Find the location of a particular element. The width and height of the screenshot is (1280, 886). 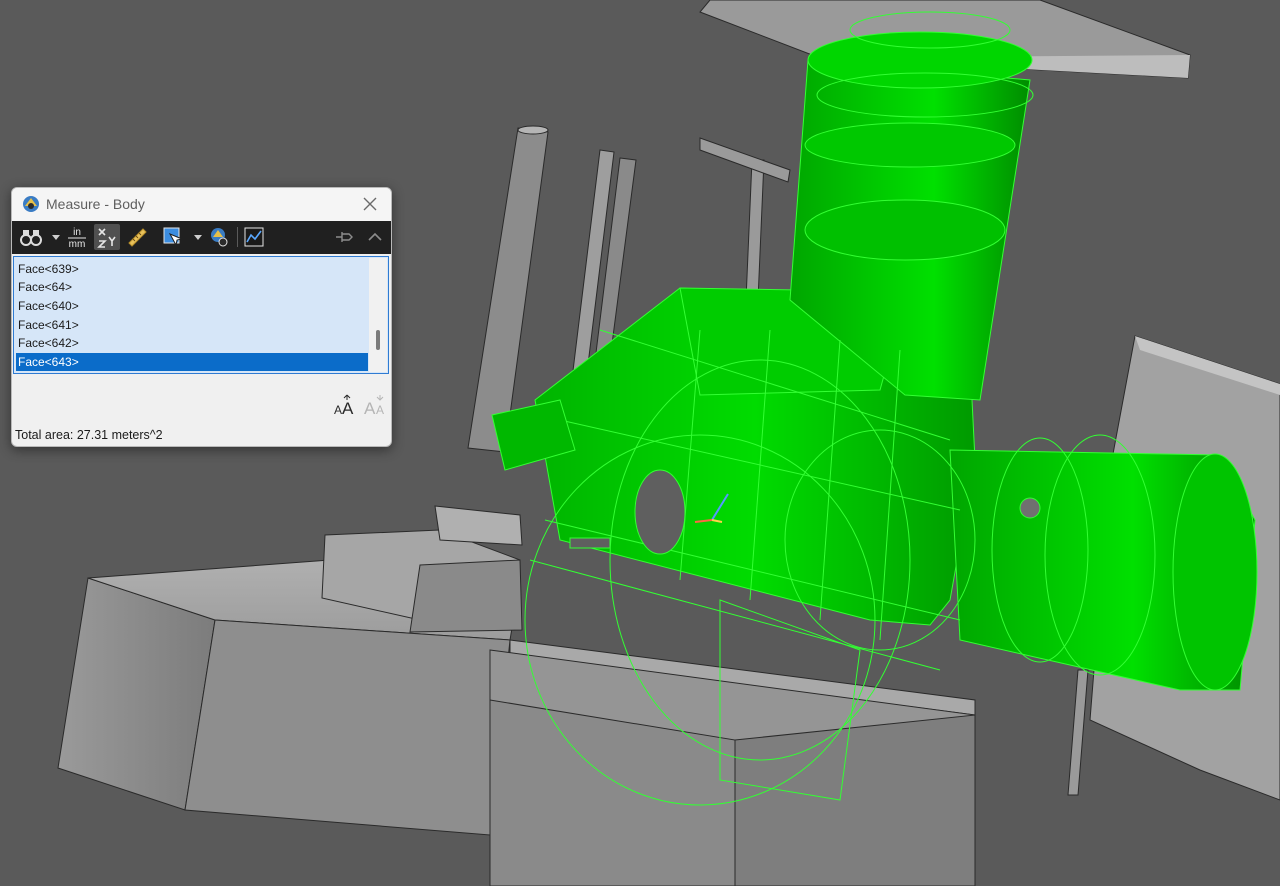

dialog-title: Measure - Body is located at coordinates (95, 204).